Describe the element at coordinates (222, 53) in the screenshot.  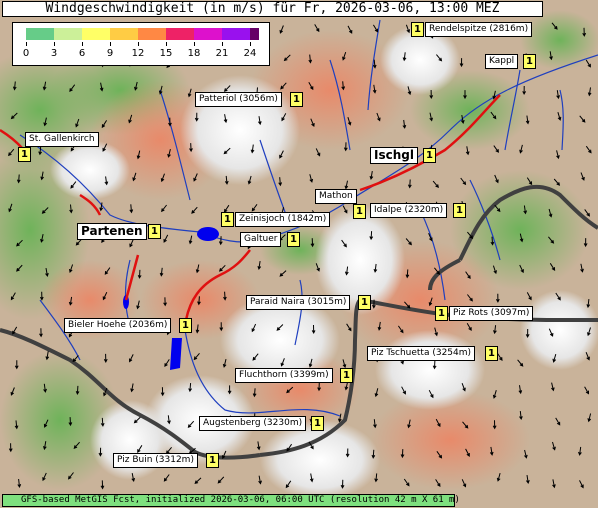
I see `legend-tick-label: 21` at that location.